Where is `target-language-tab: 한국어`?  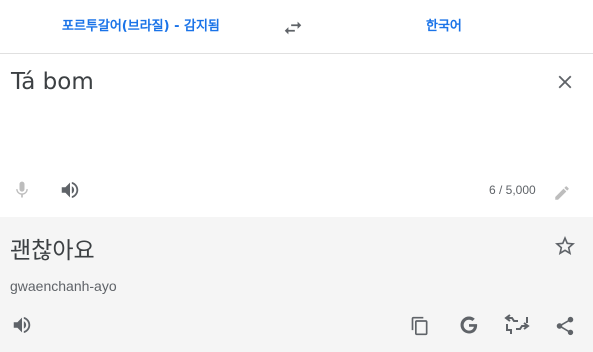
target-language-tab: 한국어 is located at coordinates (444, 27).